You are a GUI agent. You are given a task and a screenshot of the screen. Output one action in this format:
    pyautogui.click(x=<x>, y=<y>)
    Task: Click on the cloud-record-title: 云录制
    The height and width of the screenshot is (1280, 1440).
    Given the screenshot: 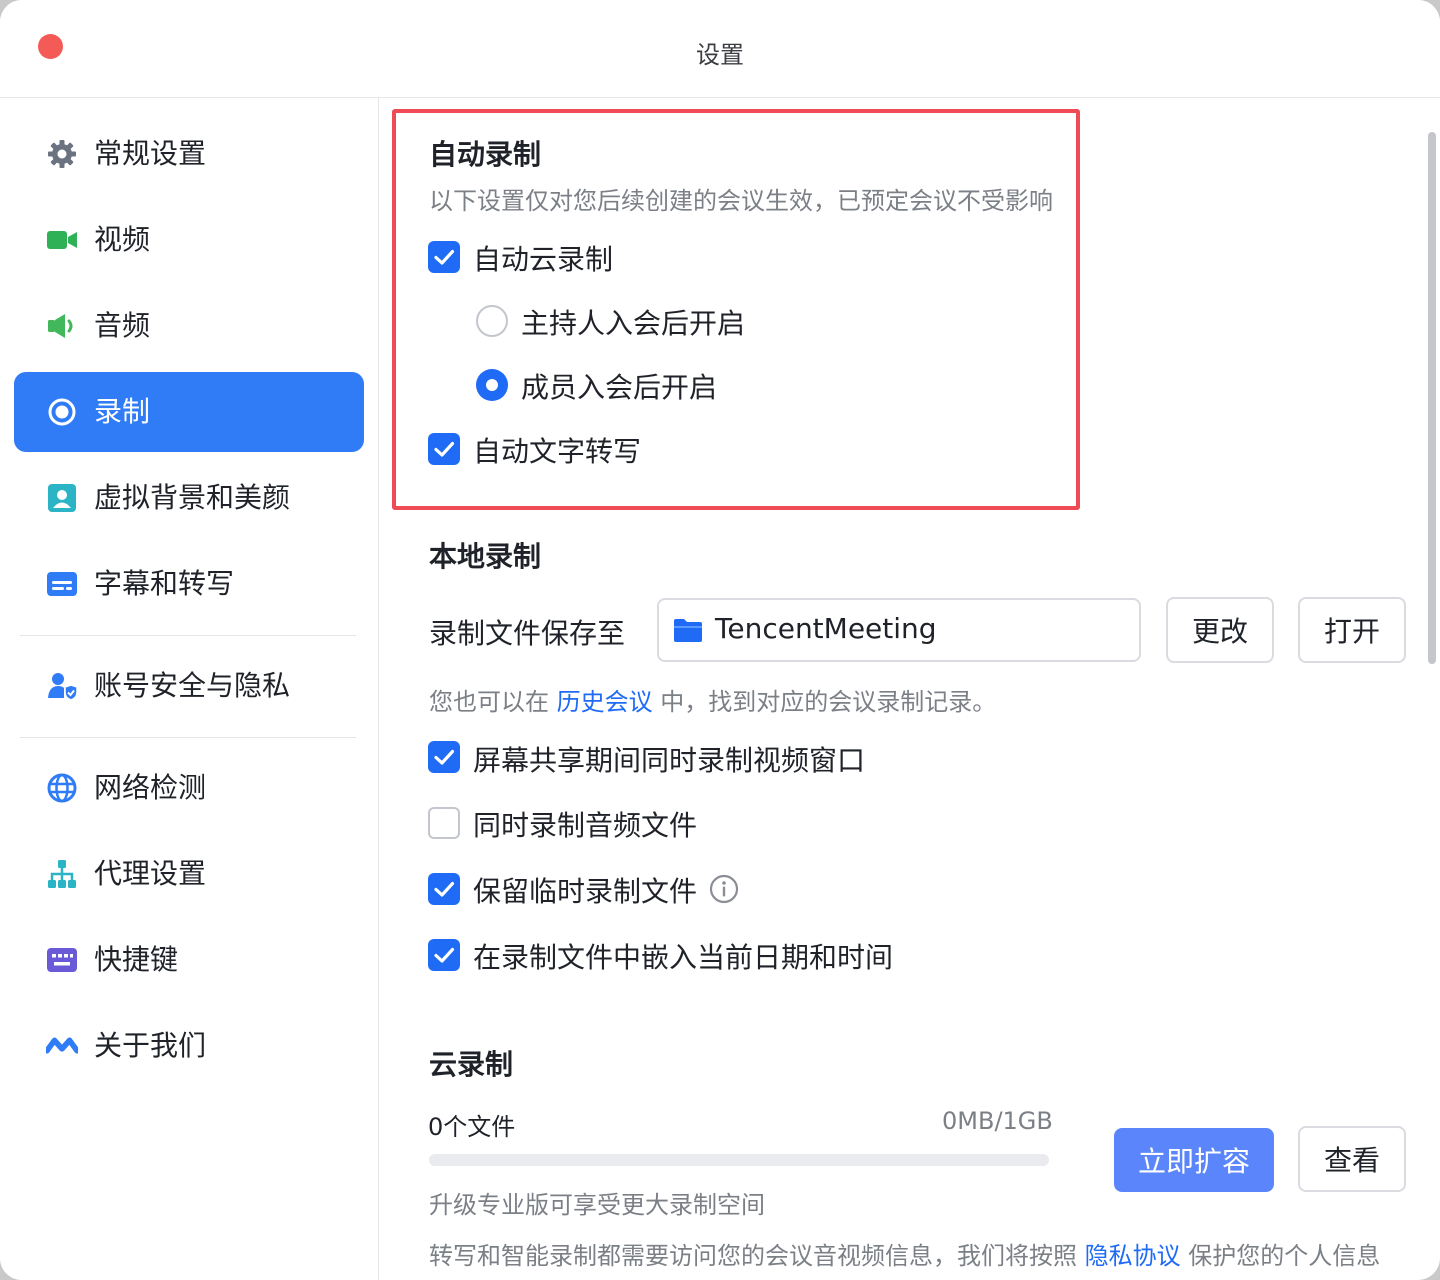 What is the action you would take?
    pyautogui.click(x=471, y=1064)
    